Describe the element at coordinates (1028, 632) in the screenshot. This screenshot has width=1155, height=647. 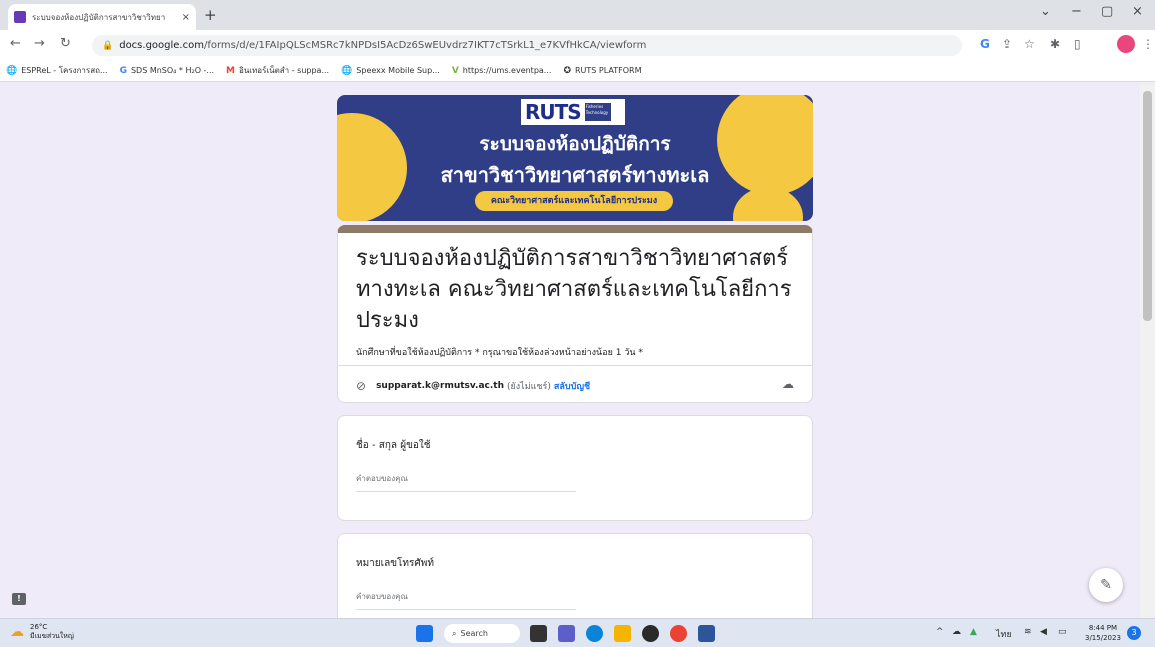
I see `wifi-icon: ≋` at that location.